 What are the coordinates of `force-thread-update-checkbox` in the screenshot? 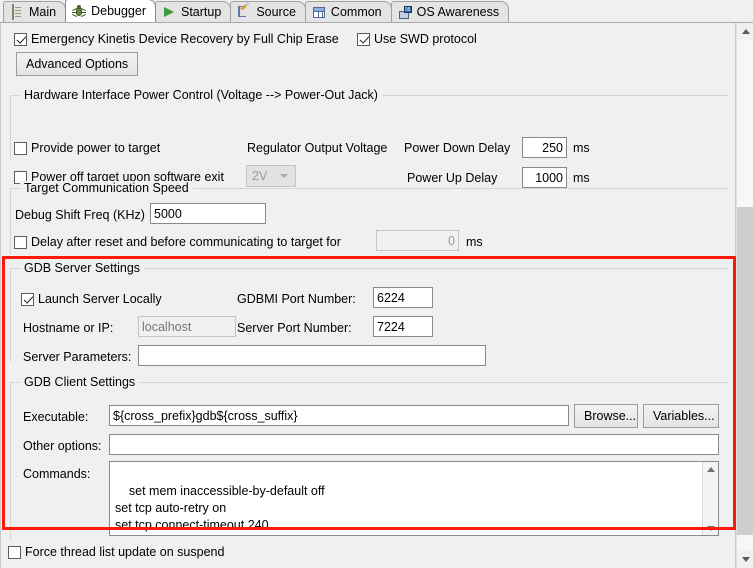 It's located at (14, 552).